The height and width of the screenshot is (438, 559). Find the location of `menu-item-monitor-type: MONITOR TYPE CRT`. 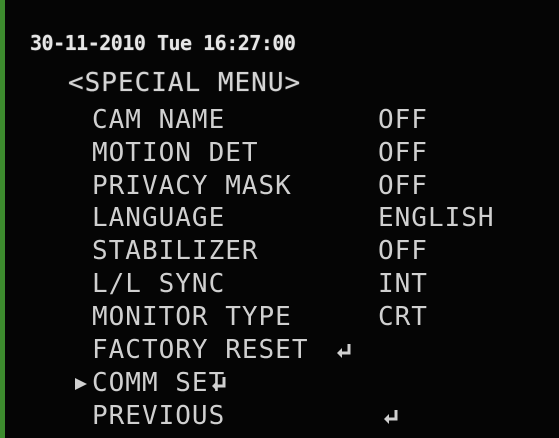

menu-item-monitor-type: MONITOR TYPE CRT is located at coordinates (279, 318).